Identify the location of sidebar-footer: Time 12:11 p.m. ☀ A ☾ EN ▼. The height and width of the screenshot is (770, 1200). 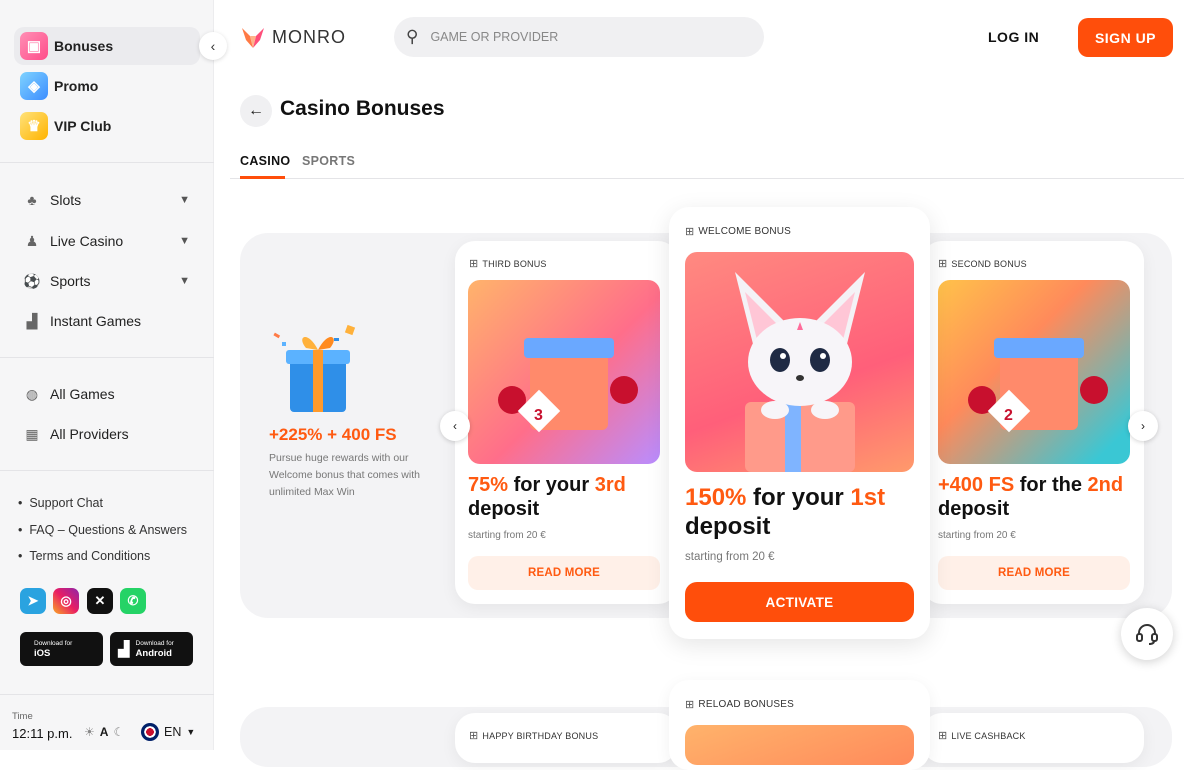
(107, 722).